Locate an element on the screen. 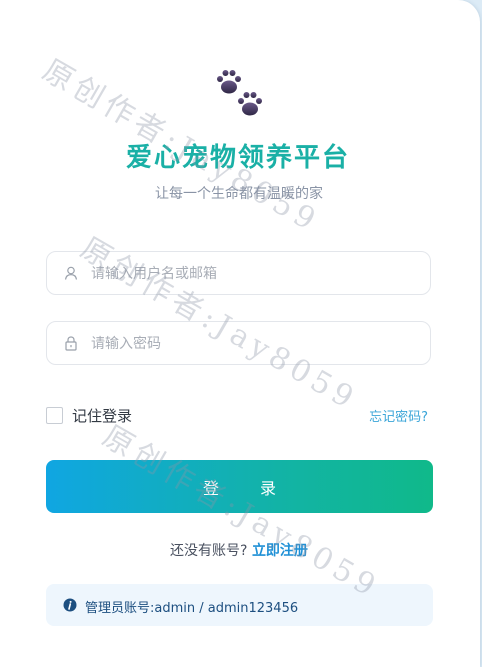 The image size is (482, 667). register-row: 还没有账号? 立即注册 is located at coordinates (239, 550).